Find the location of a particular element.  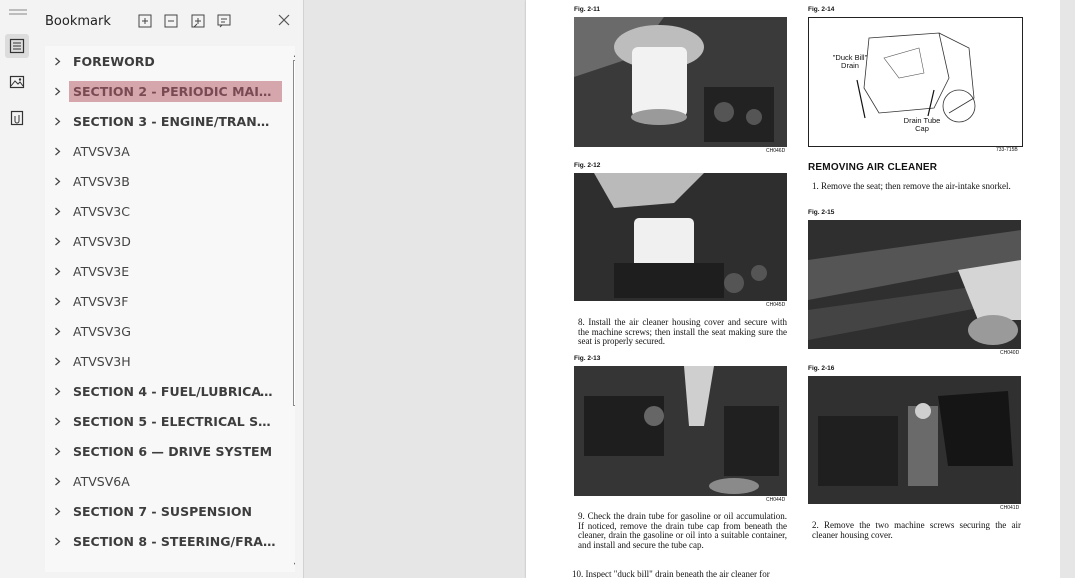

bookmark-item: FOREWORD is located at coordinates (164, 61).